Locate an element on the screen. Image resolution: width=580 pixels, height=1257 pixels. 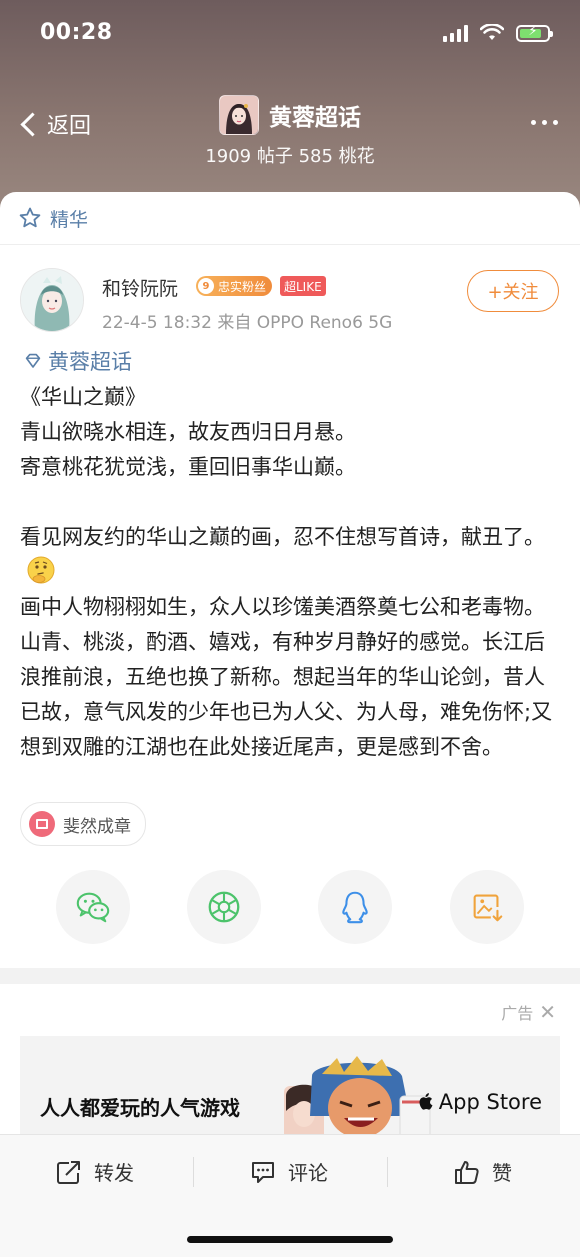
post-paragraph: 看见网友约的华山之巅的画，忍不住想写首诗，献丑了。 is located at coordinates (290, 555).